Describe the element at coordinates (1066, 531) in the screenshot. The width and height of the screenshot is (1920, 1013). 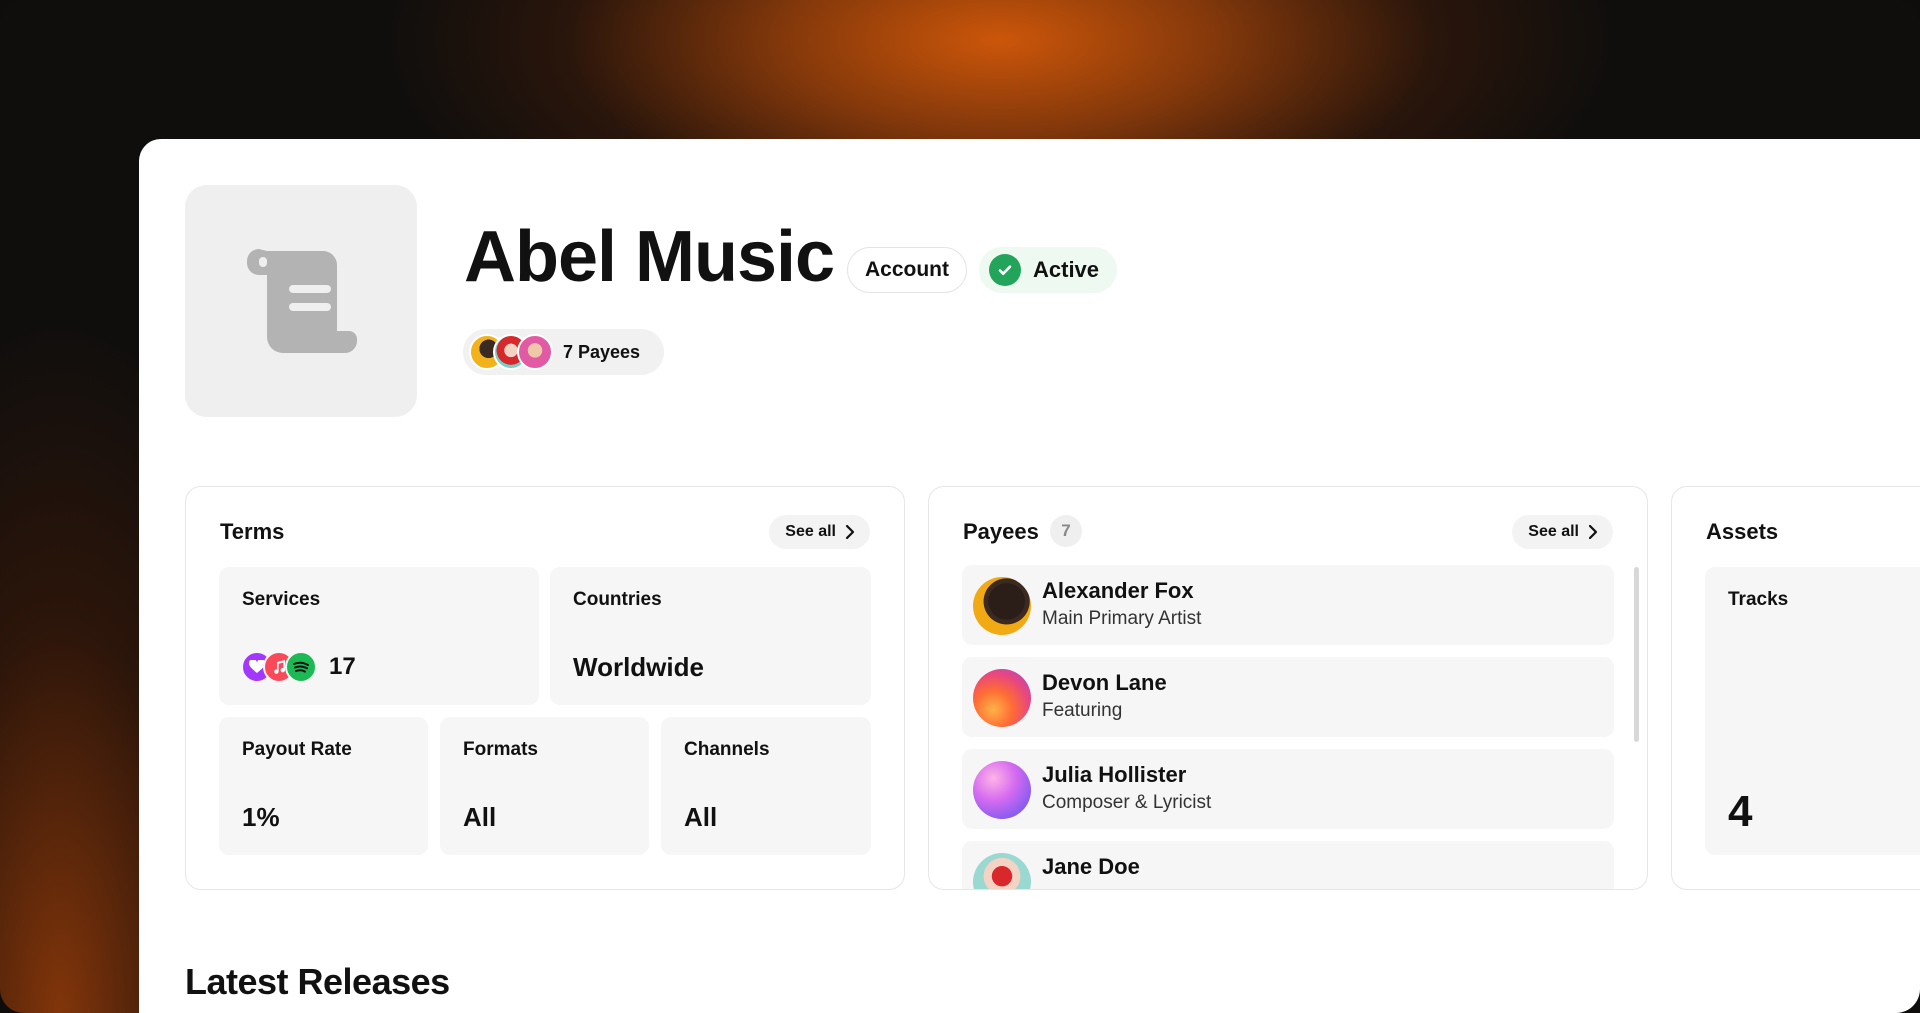
I see `payees-count-badge: 7` at that location.